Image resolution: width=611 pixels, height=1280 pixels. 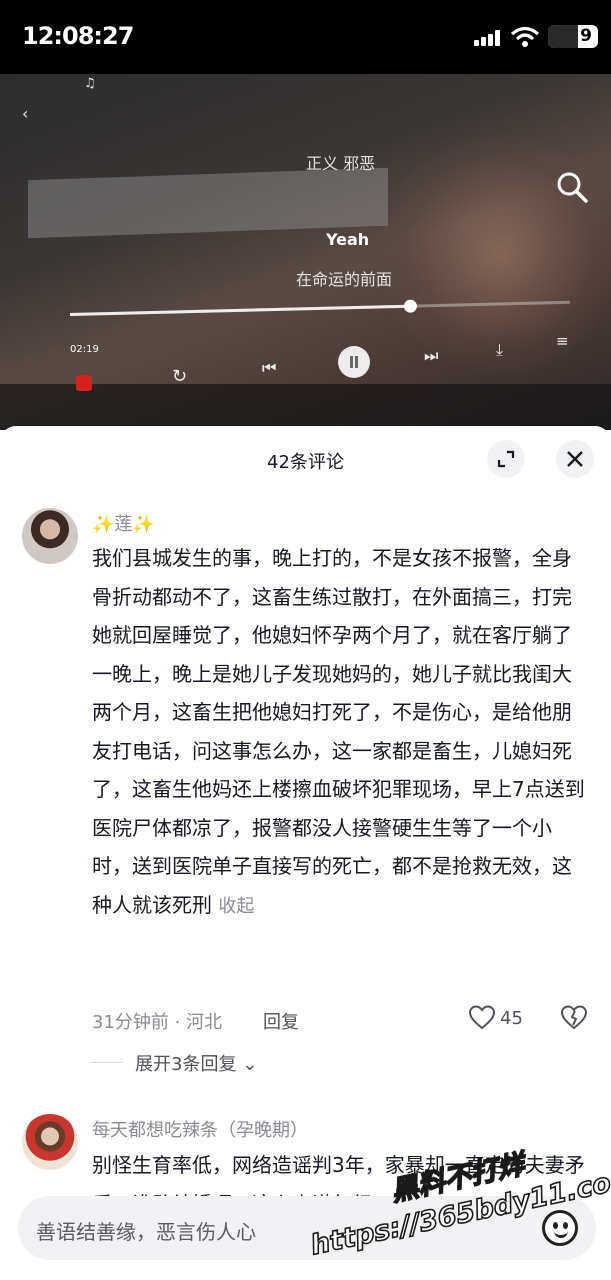 What do you see at coordinates (78, 36) in the screenshot?
I see `status-time: 12:08:27` at bounding box center [78, 36].